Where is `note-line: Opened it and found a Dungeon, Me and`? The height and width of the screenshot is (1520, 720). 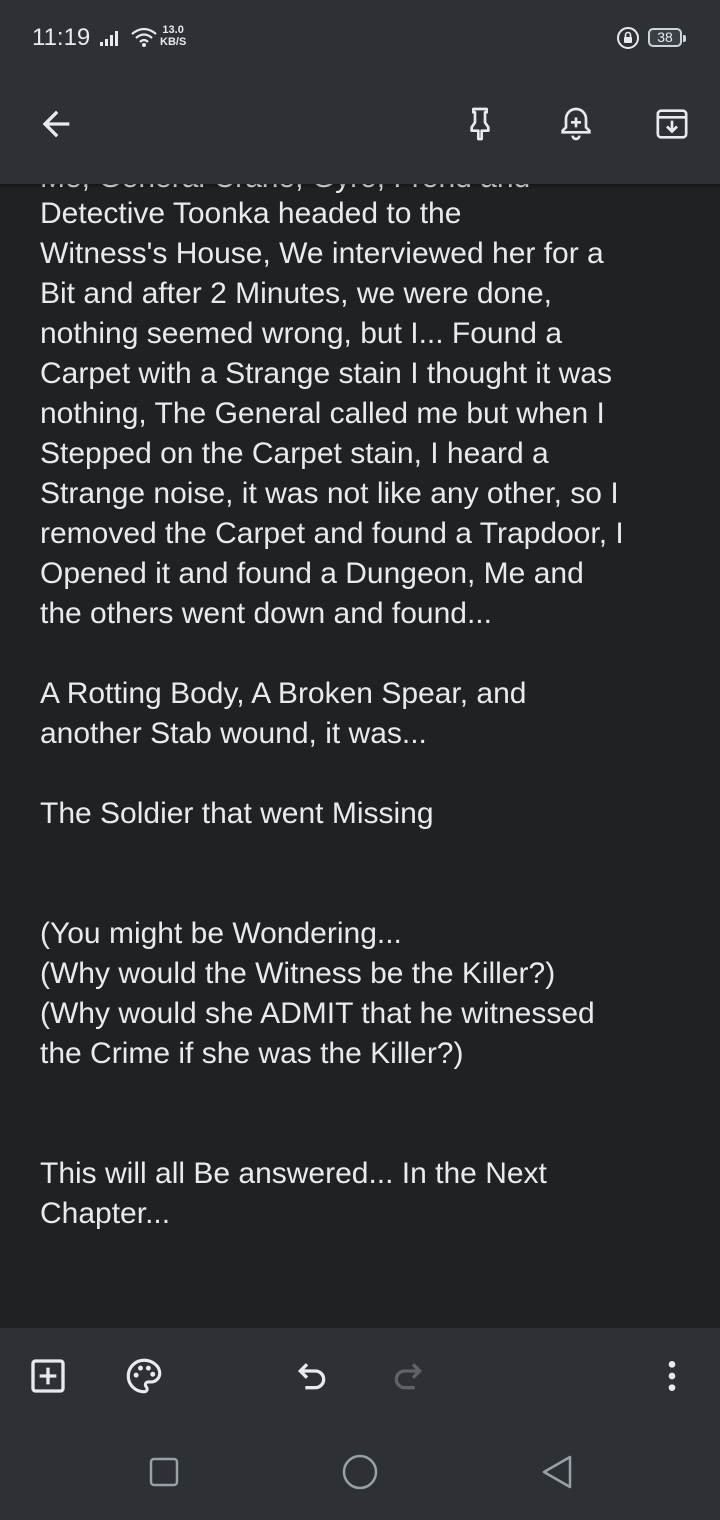 note-line: Opened it and found a Dungeon, Me and is located at coordinates (312, 573).